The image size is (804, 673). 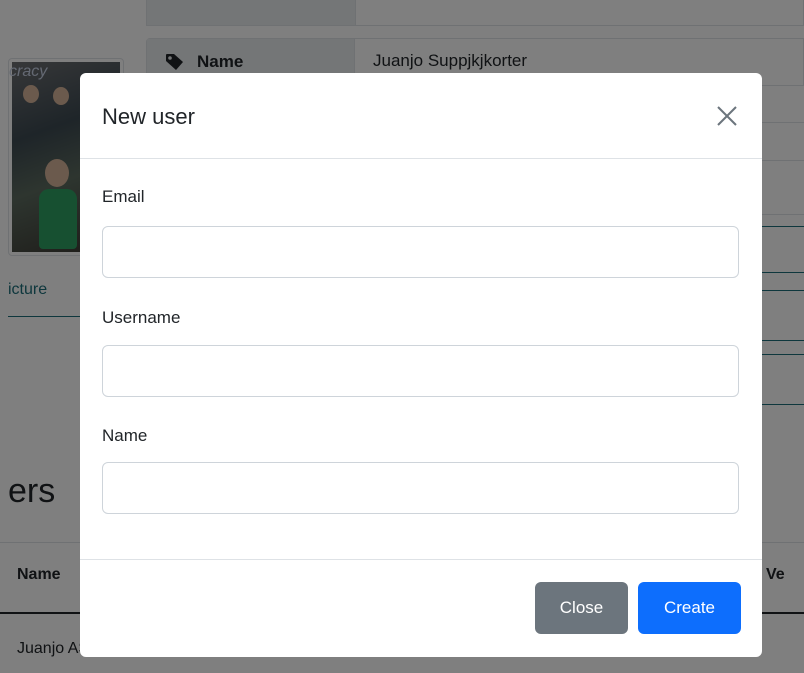 What do you see at coordinates (581, 608) in the screenshot?
I see `close-button: Close` at bounding box center [581, 608].